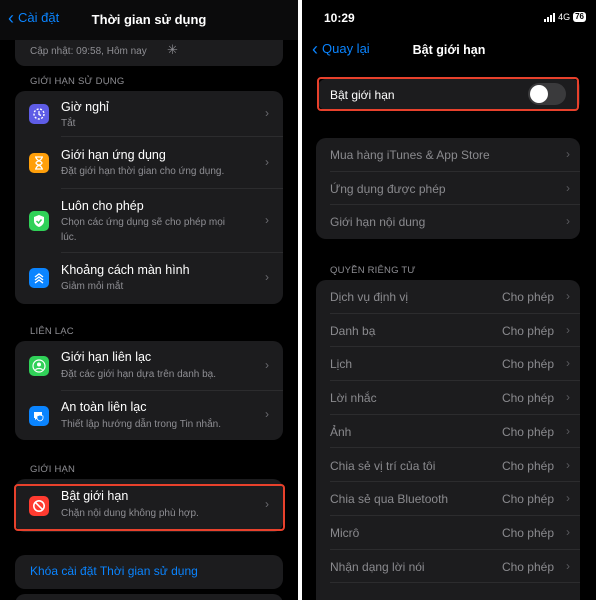 The width and height of the screenshot is (600, 600). I want to click on section-header-restrictions: GIỚI HẠN, so click(53, 469).